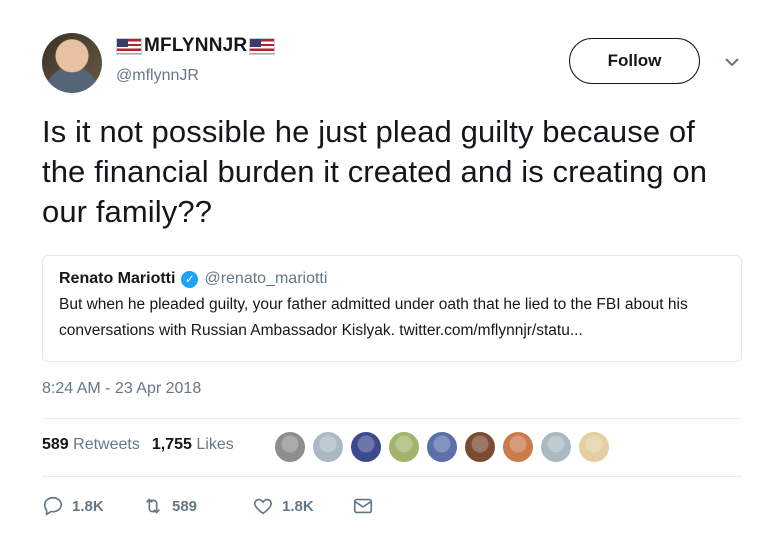 The width and height of the screenshot is (771, 542). I want to click on author-name-row: MFLYNNJR, so click(196, 46).